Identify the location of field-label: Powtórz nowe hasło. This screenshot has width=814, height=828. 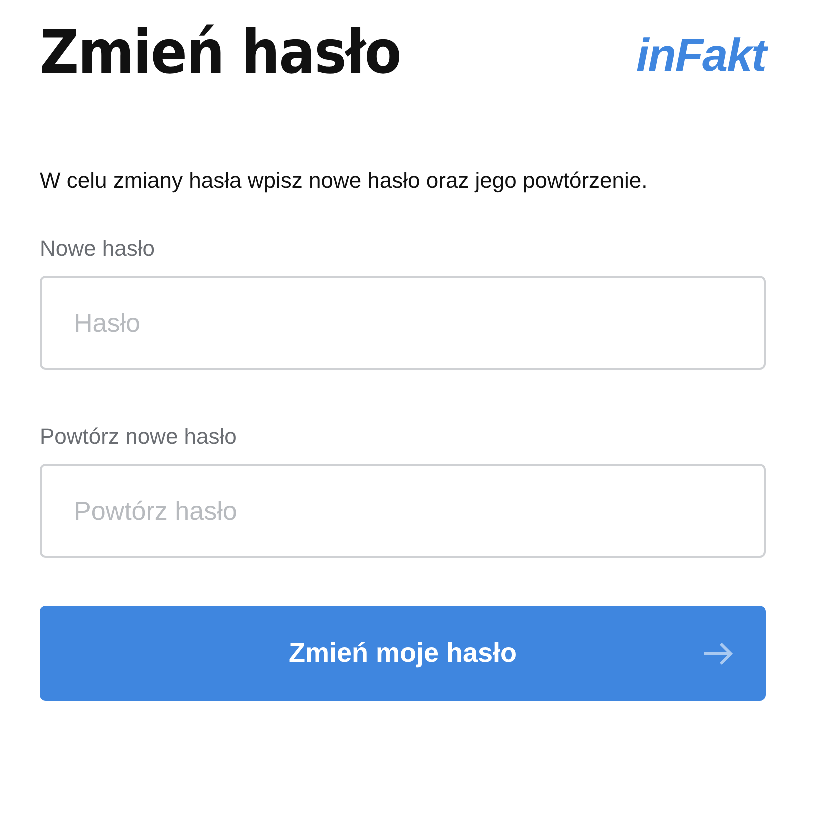
(139, 437).